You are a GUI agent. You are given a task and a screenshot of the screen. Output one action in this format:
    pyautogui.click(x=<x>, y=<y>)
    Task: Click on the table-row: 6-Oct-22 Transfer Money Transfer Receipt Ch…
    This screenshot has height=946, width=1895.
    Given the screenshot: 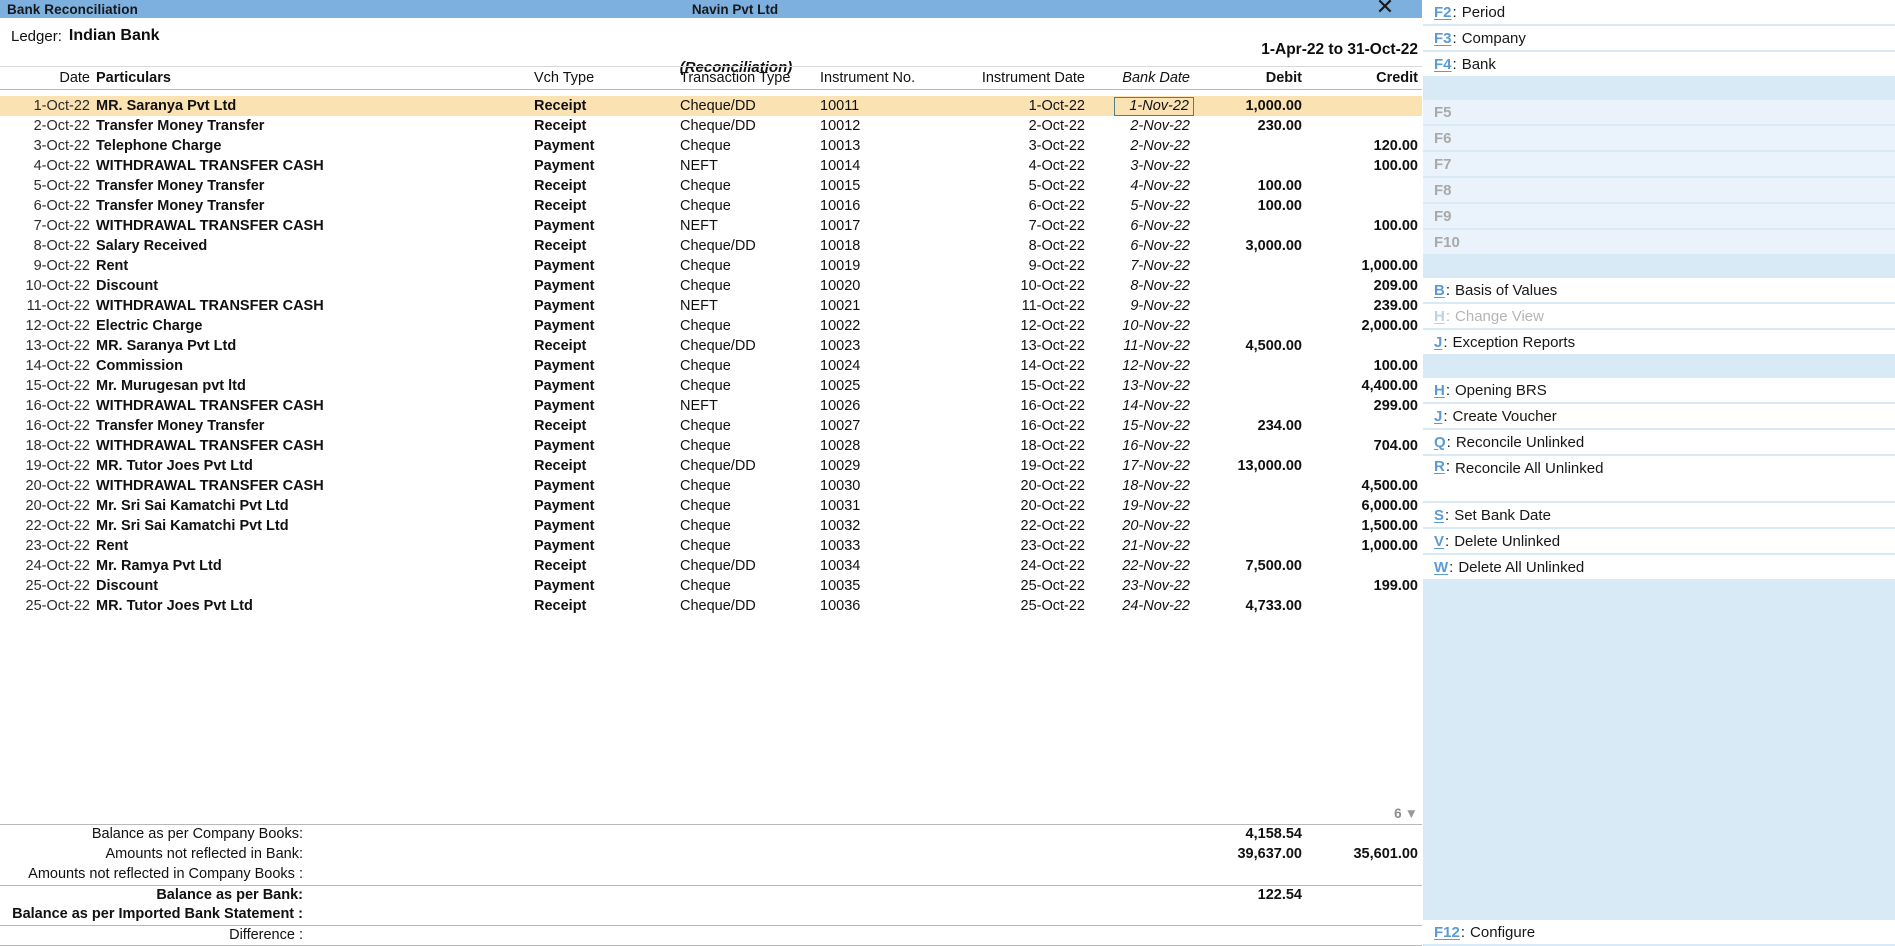 What is the action you would take?
    pyautogui.click(x=711, y=206)
    